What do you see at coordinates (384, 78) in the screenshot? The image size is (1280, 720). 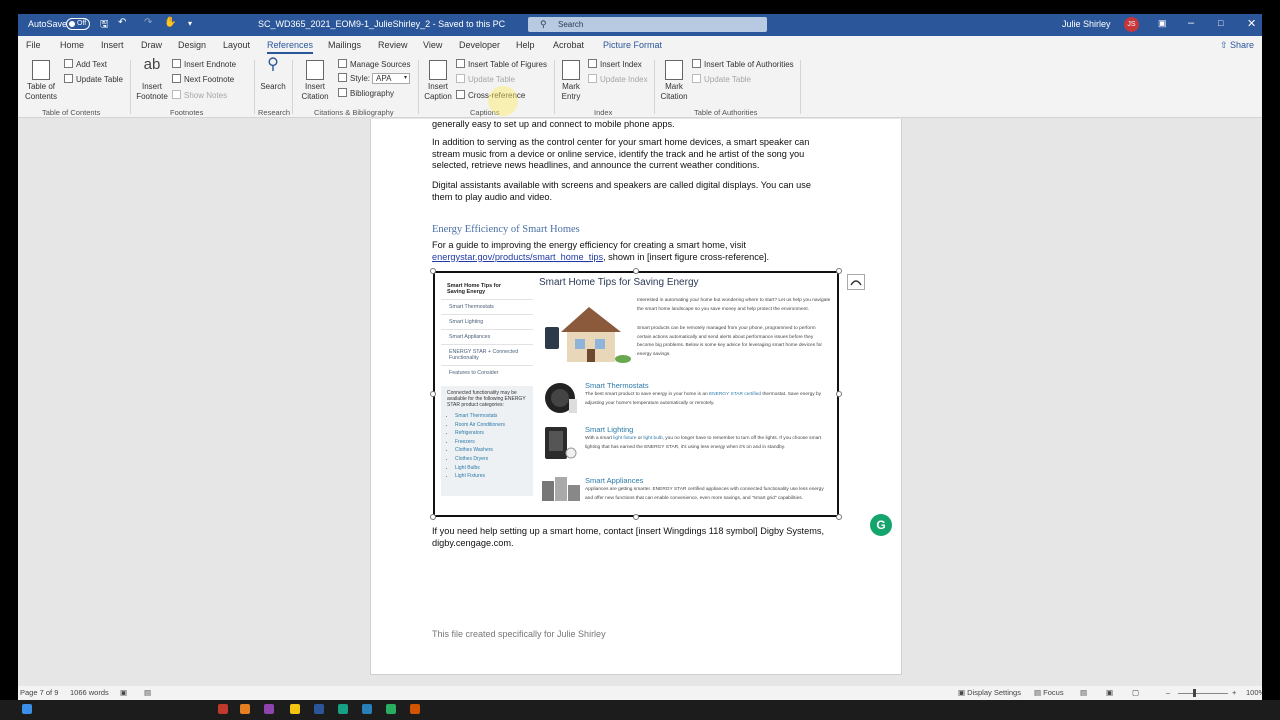 I see `style-value: APA` at bounding box center [384, 78].